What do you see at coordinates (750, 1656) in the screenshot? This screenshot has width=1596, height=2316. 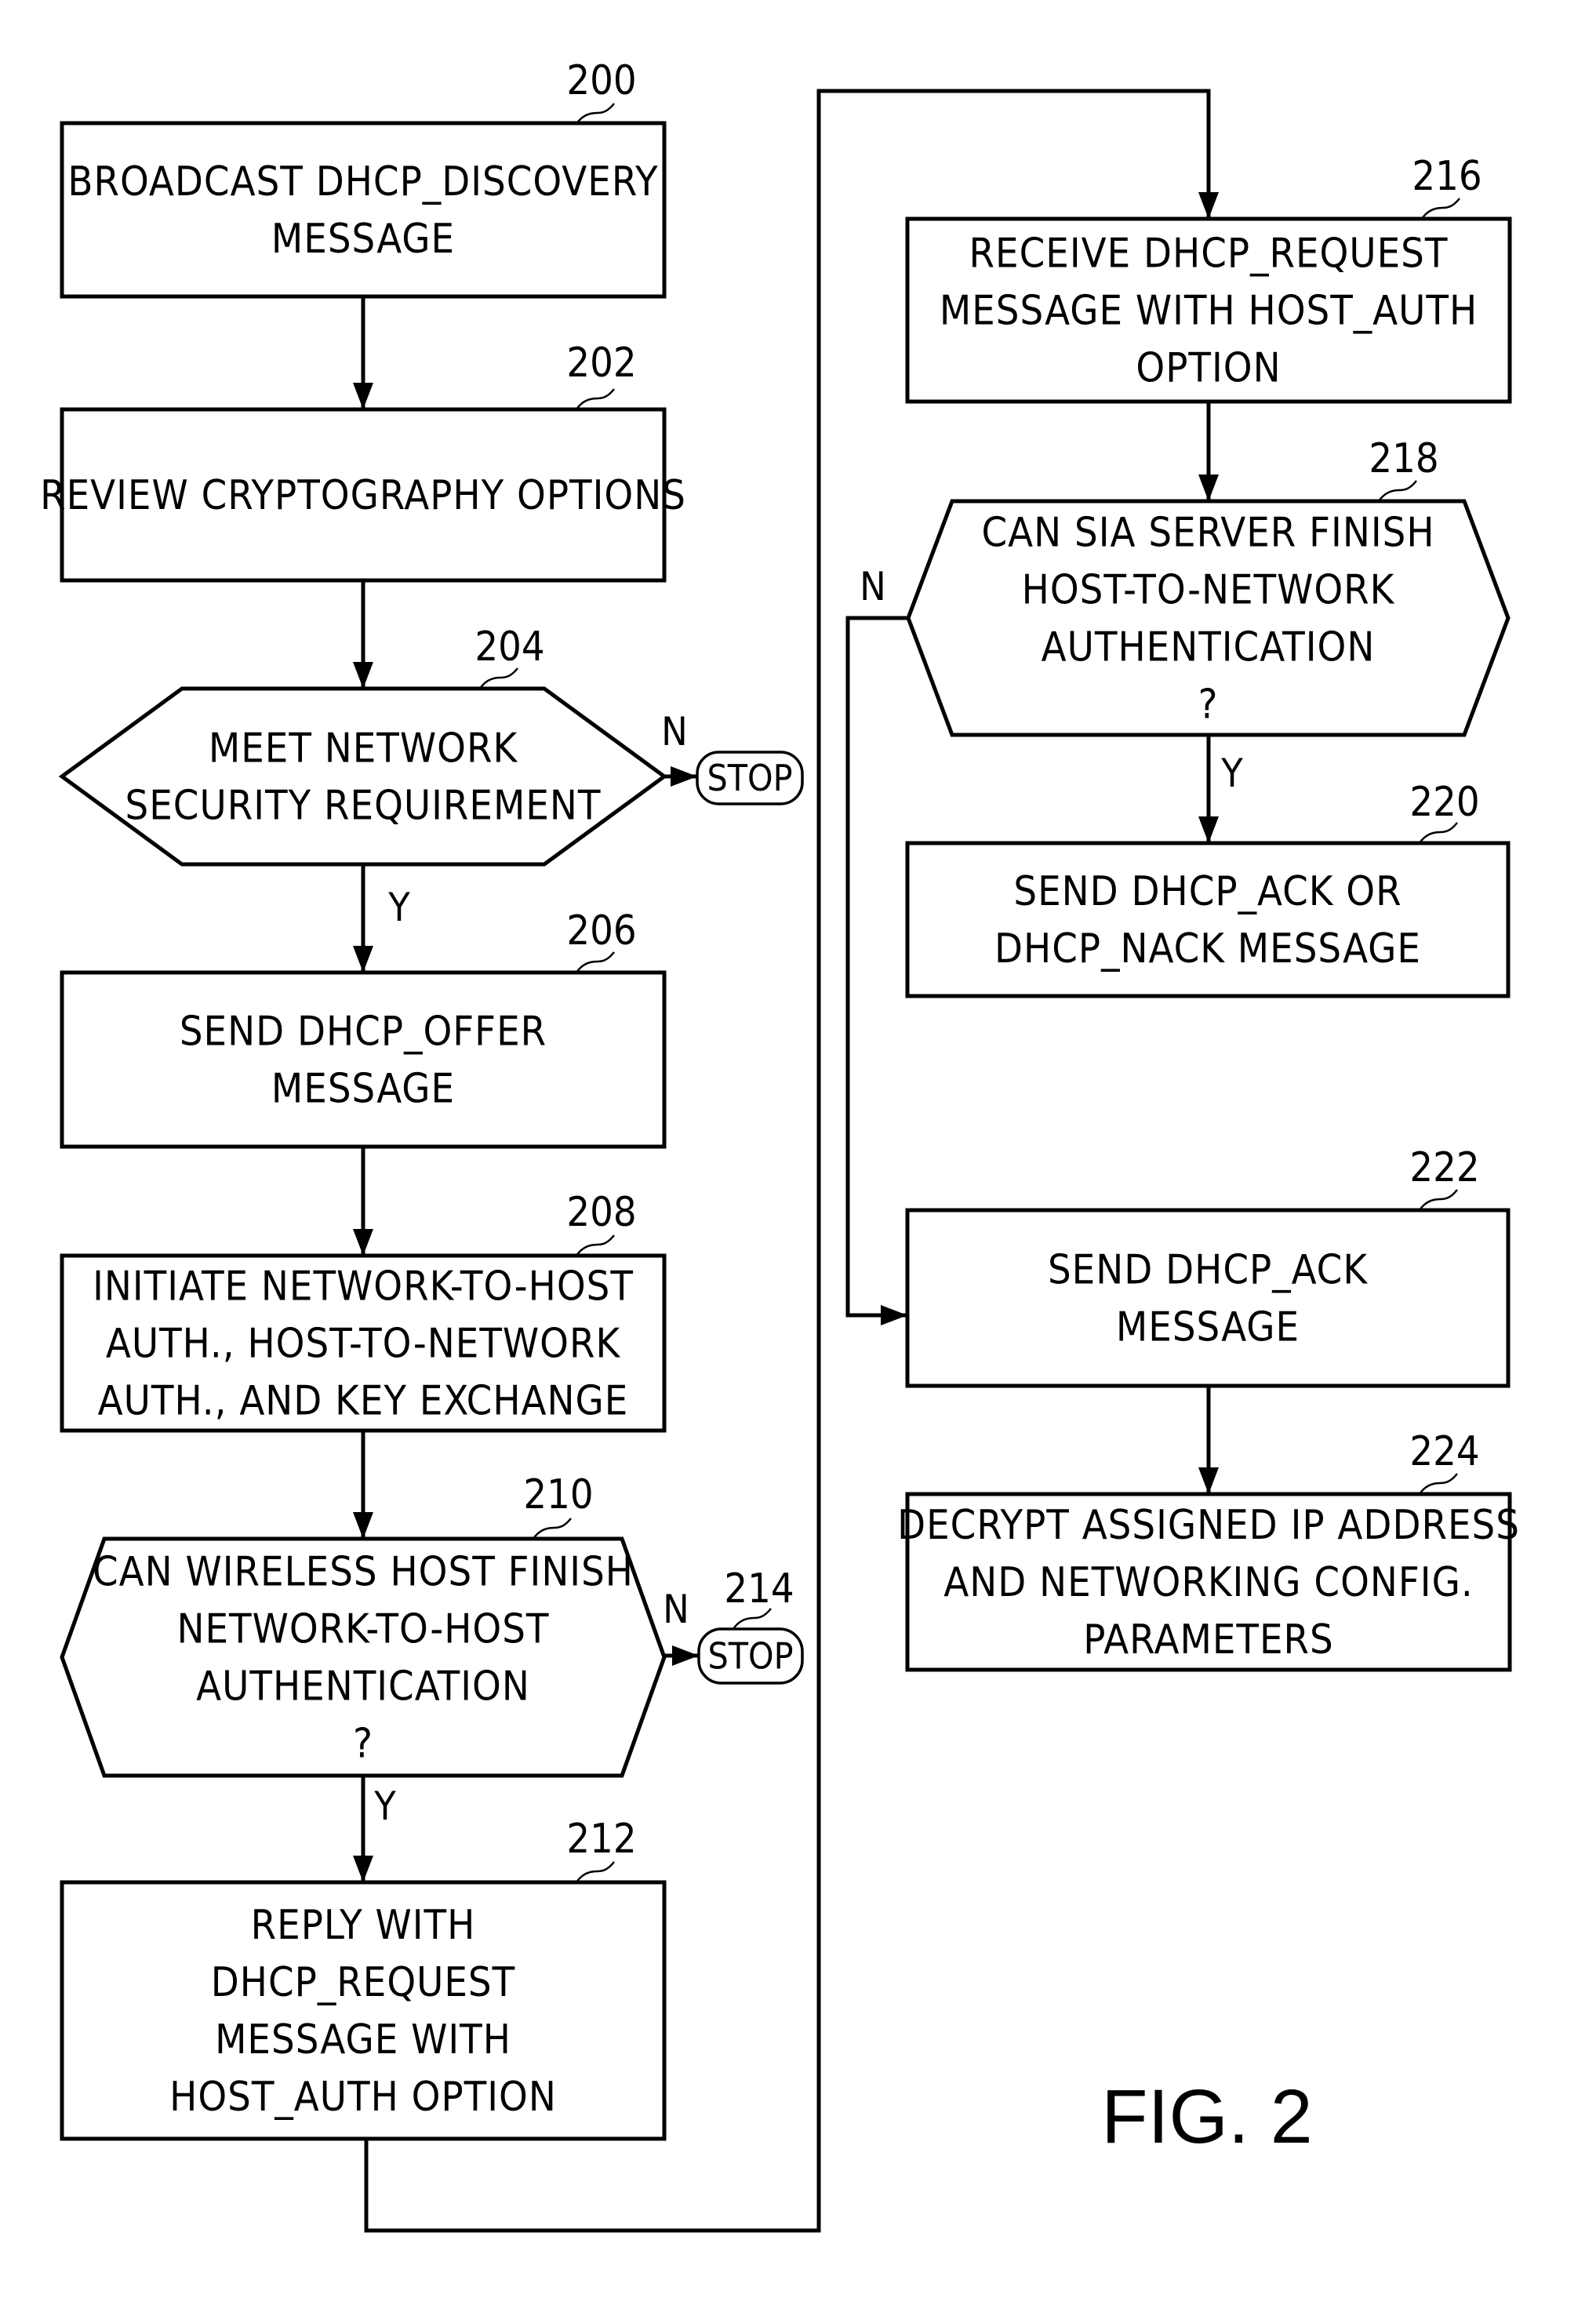 I see `node-214-text-line: STOP` at bounding box center [750, 1656].